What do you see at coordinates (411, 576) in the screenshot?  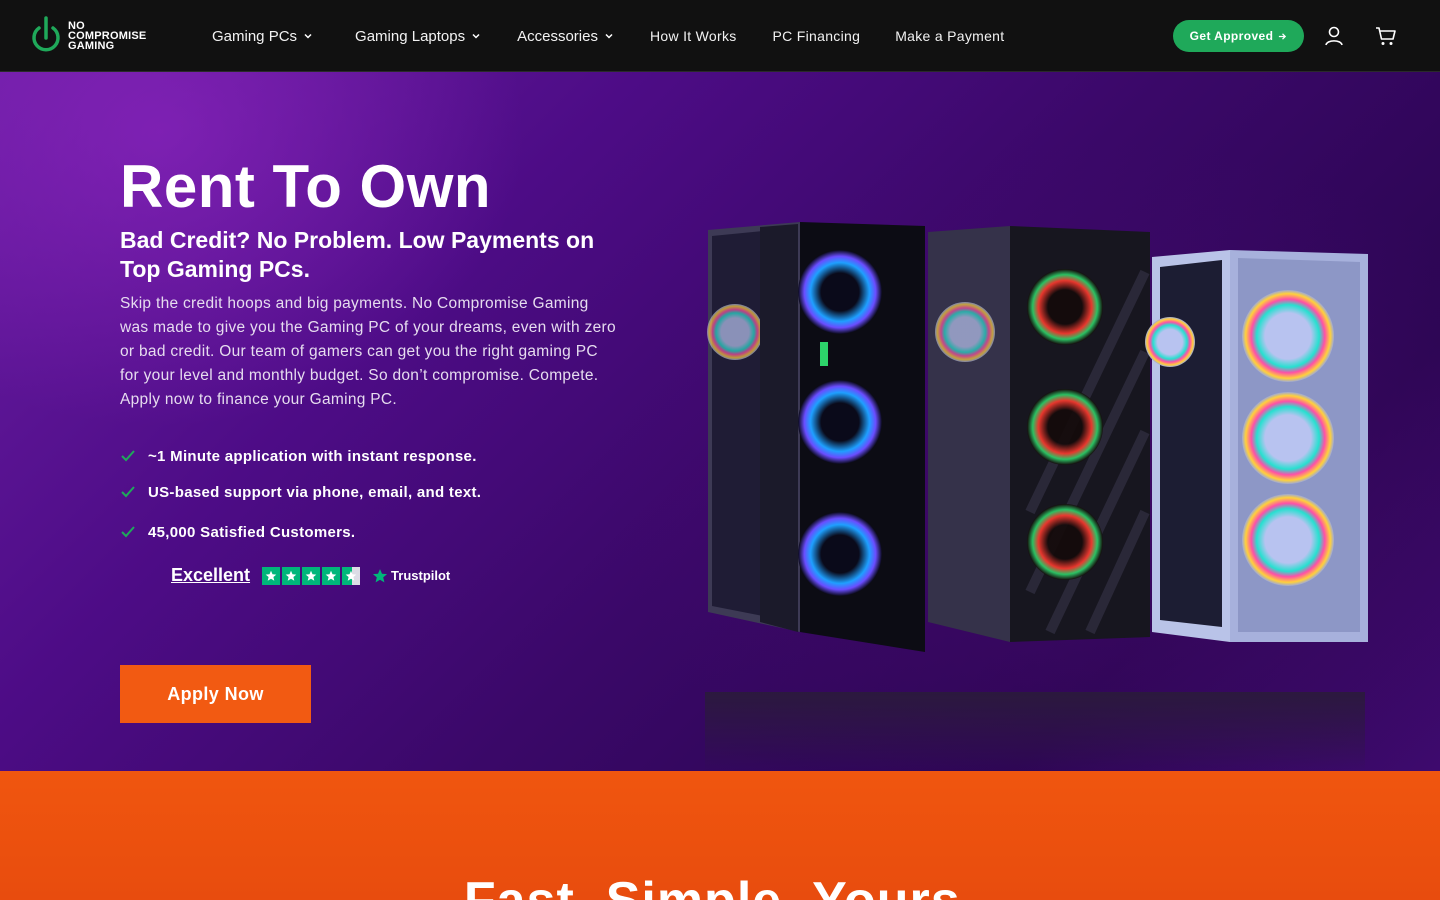 I see `trustpilot-logo: Trustpilot` at bounding box center [411, 576].